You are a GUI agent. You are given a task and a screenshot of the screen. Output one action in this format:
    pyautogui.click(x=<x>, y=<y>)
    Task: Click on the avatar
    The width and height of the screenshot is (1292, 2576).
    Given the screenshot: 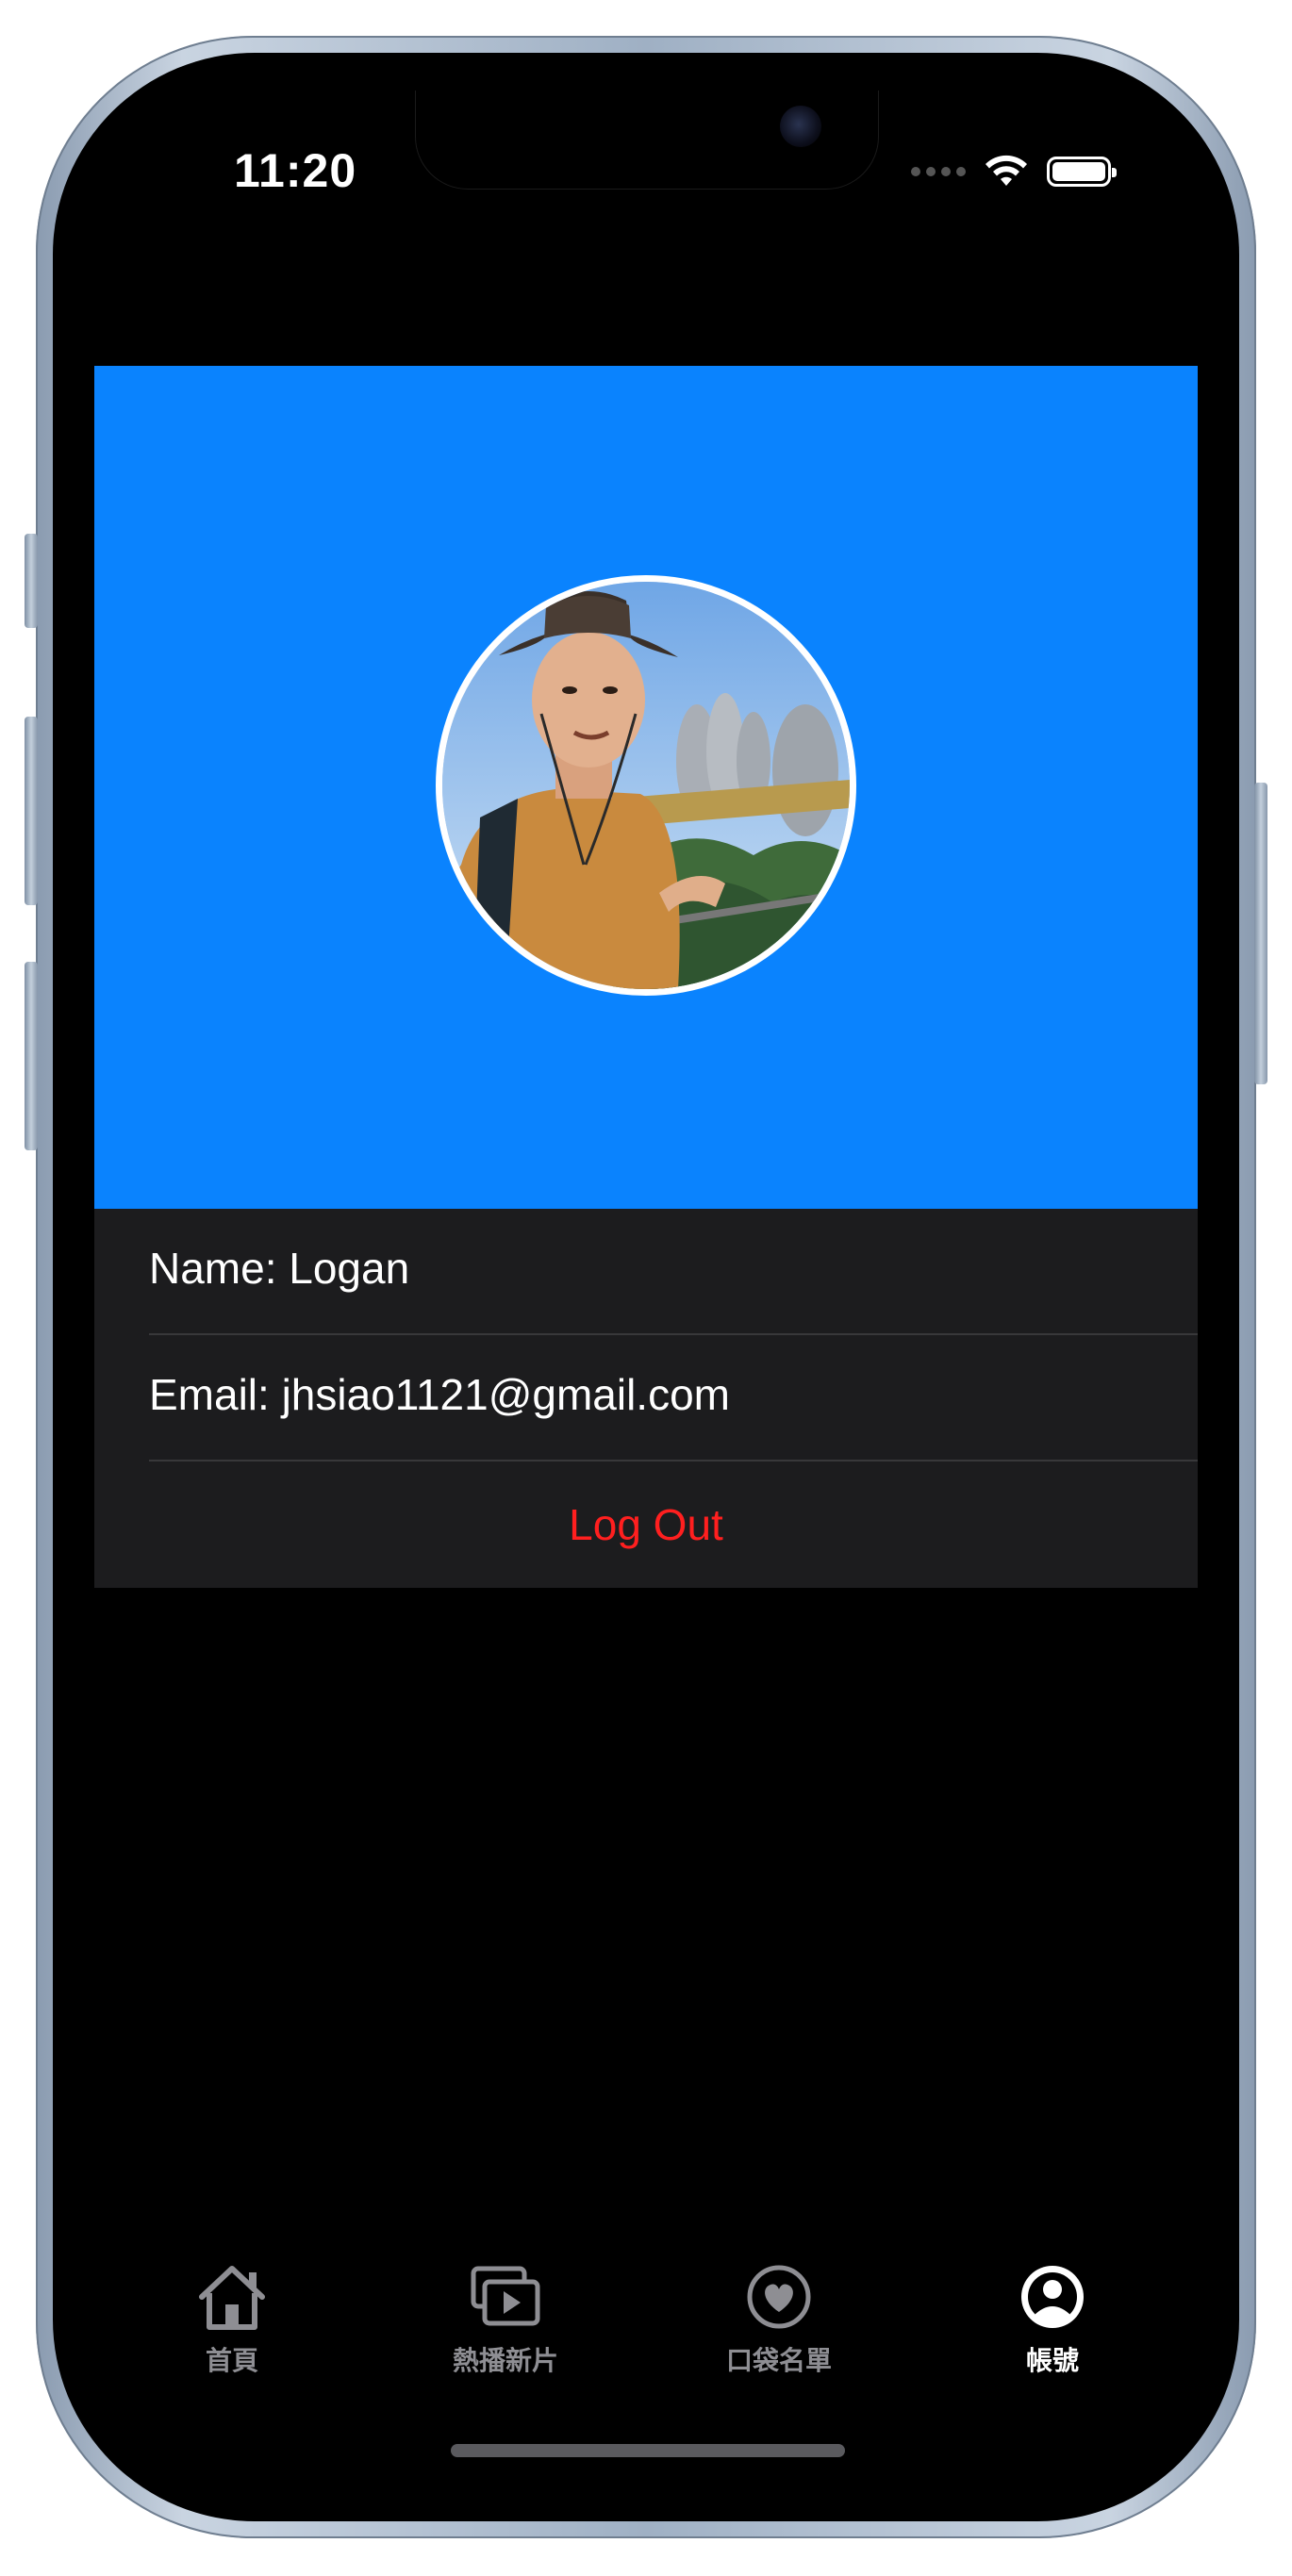 What is the action you would take?
    pyautogui.click(x=646, y=785)
    